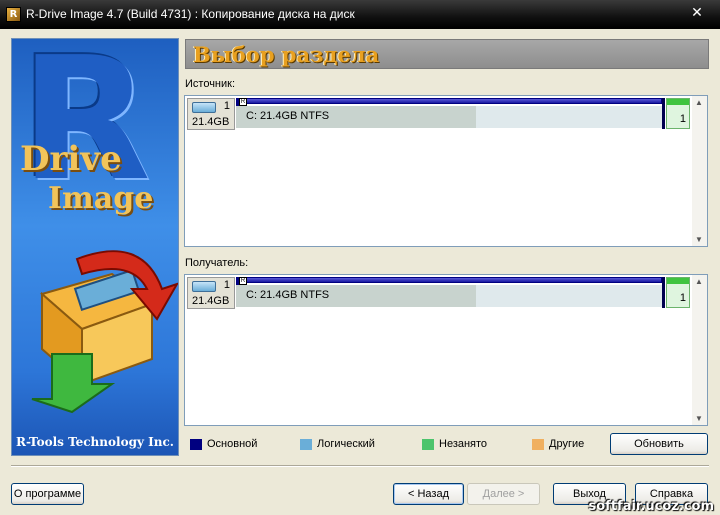 Image resolution: width=720 pixels, height=515 pixels. I want to click on source-disk-number: 1, so click(226, 106).